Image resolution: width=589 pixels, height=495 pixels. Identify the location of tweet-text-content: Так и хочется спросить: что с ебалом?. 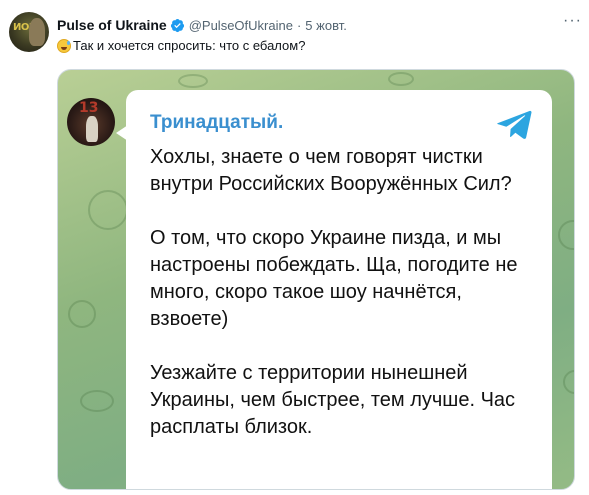
(189, 45).